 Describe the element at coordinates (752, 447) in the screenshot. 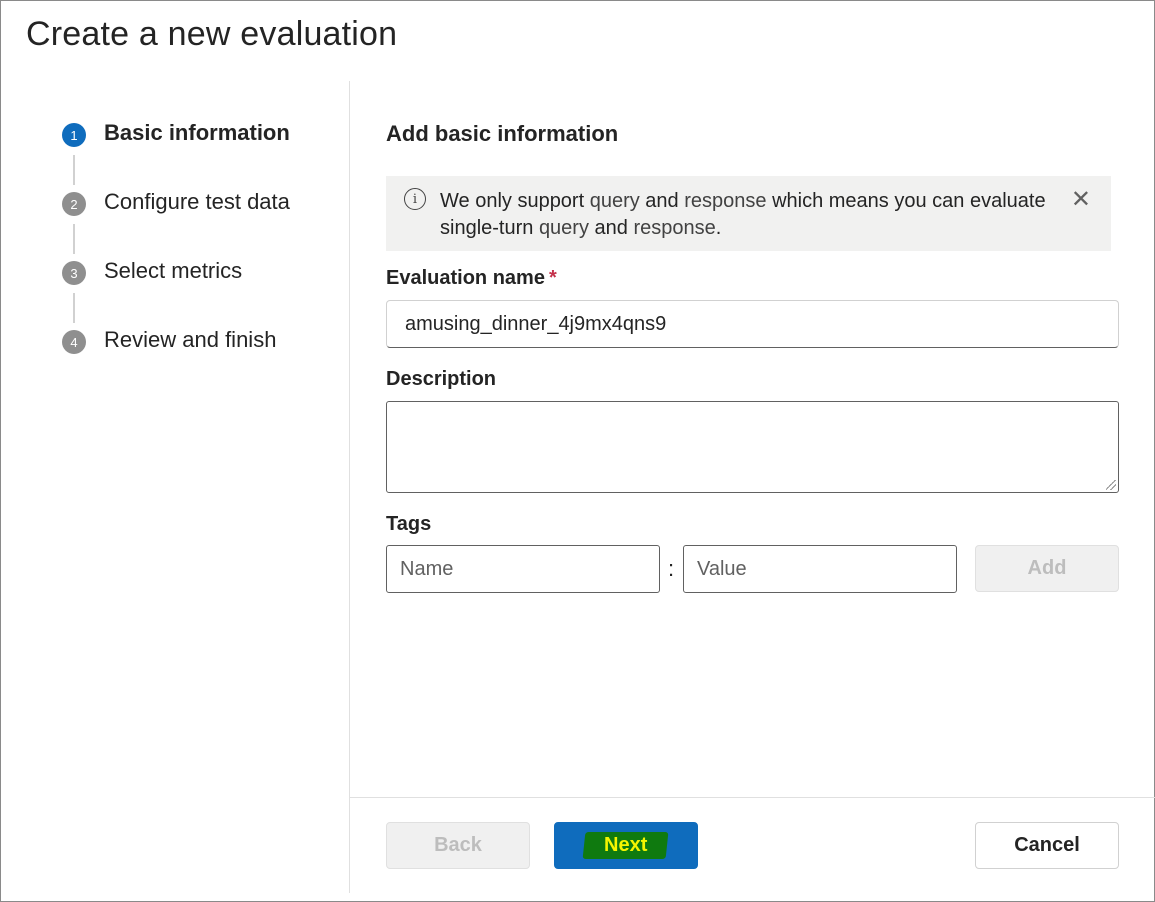

I see `description-textarea` at that location.